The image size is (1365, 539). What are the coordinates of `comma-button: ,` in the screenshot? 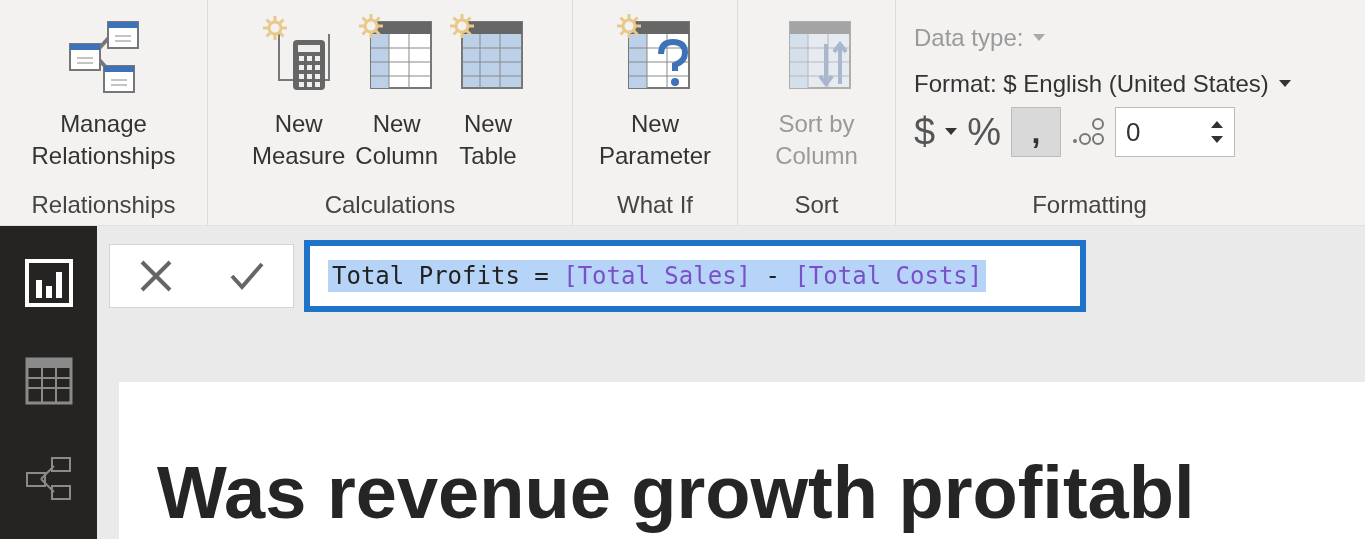 It's located at (1035, 132).